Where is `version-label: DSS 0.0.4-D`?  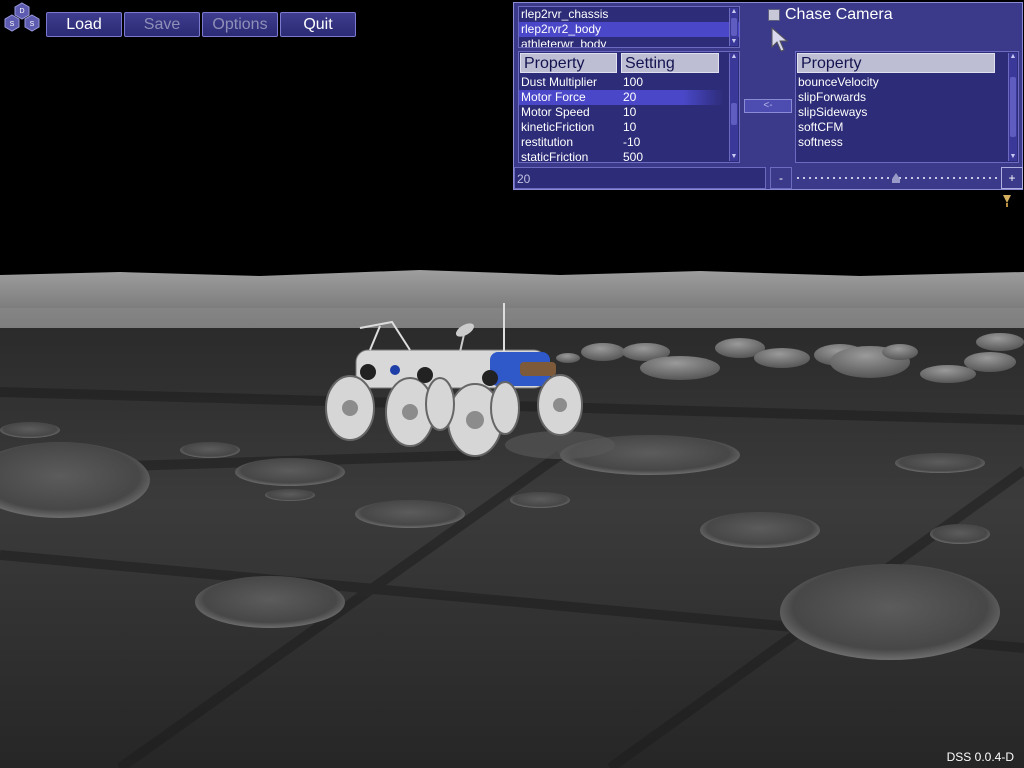 version-label: DSS 0.0.4-D is located at coordinates (980, 757).